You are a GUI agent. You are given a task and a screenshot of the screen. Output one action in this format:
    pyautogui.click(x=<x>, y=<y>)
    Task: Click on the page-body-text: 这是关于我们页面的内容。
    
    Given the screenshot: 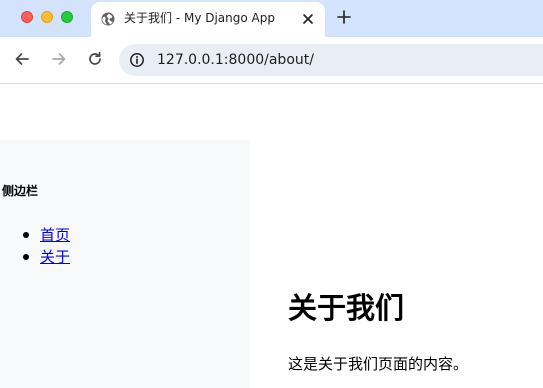 What is the action you would take?
    pyautogui.click(x=378, y=364)
    